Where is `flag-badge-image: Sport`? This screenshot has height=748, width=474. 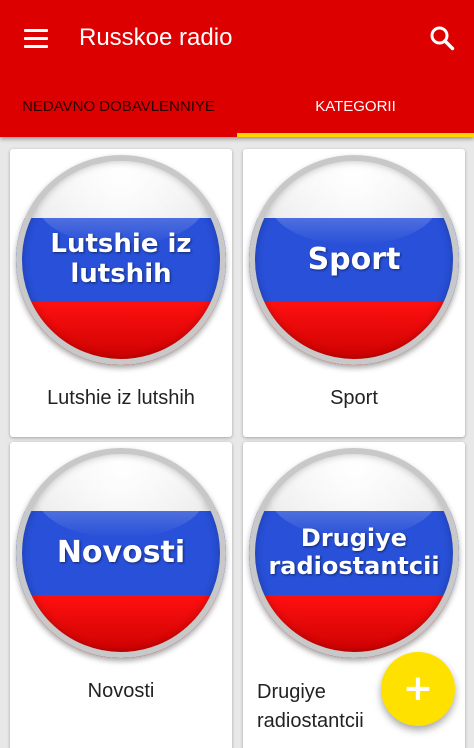 flag-badge-image: Sport is located at coordinates (354, 260).